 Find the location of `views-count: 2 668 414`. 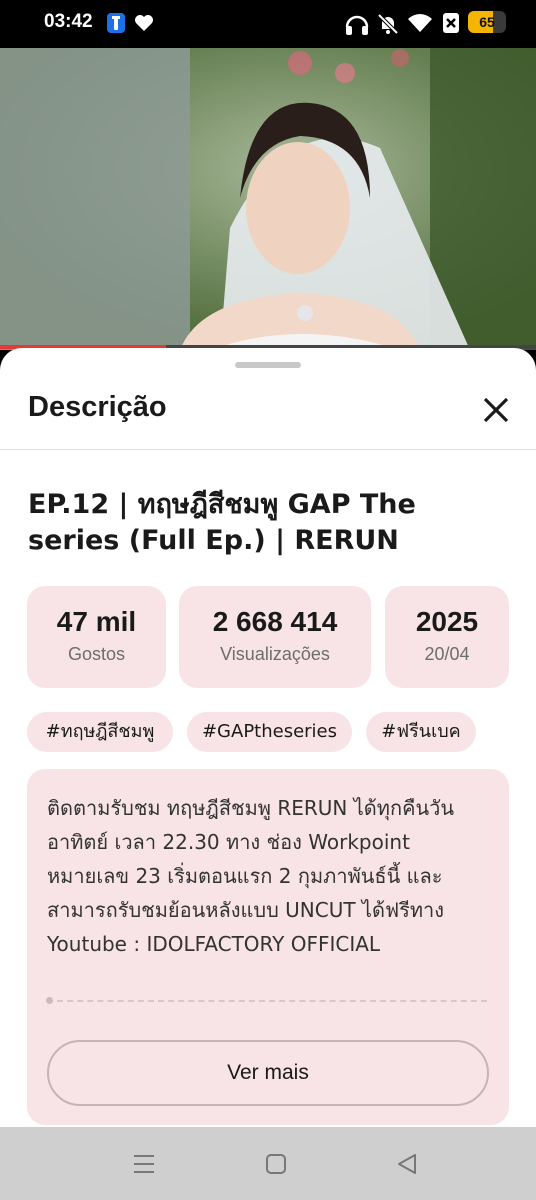

views-count: 2 668 414 is located at coordinates (275, 621).